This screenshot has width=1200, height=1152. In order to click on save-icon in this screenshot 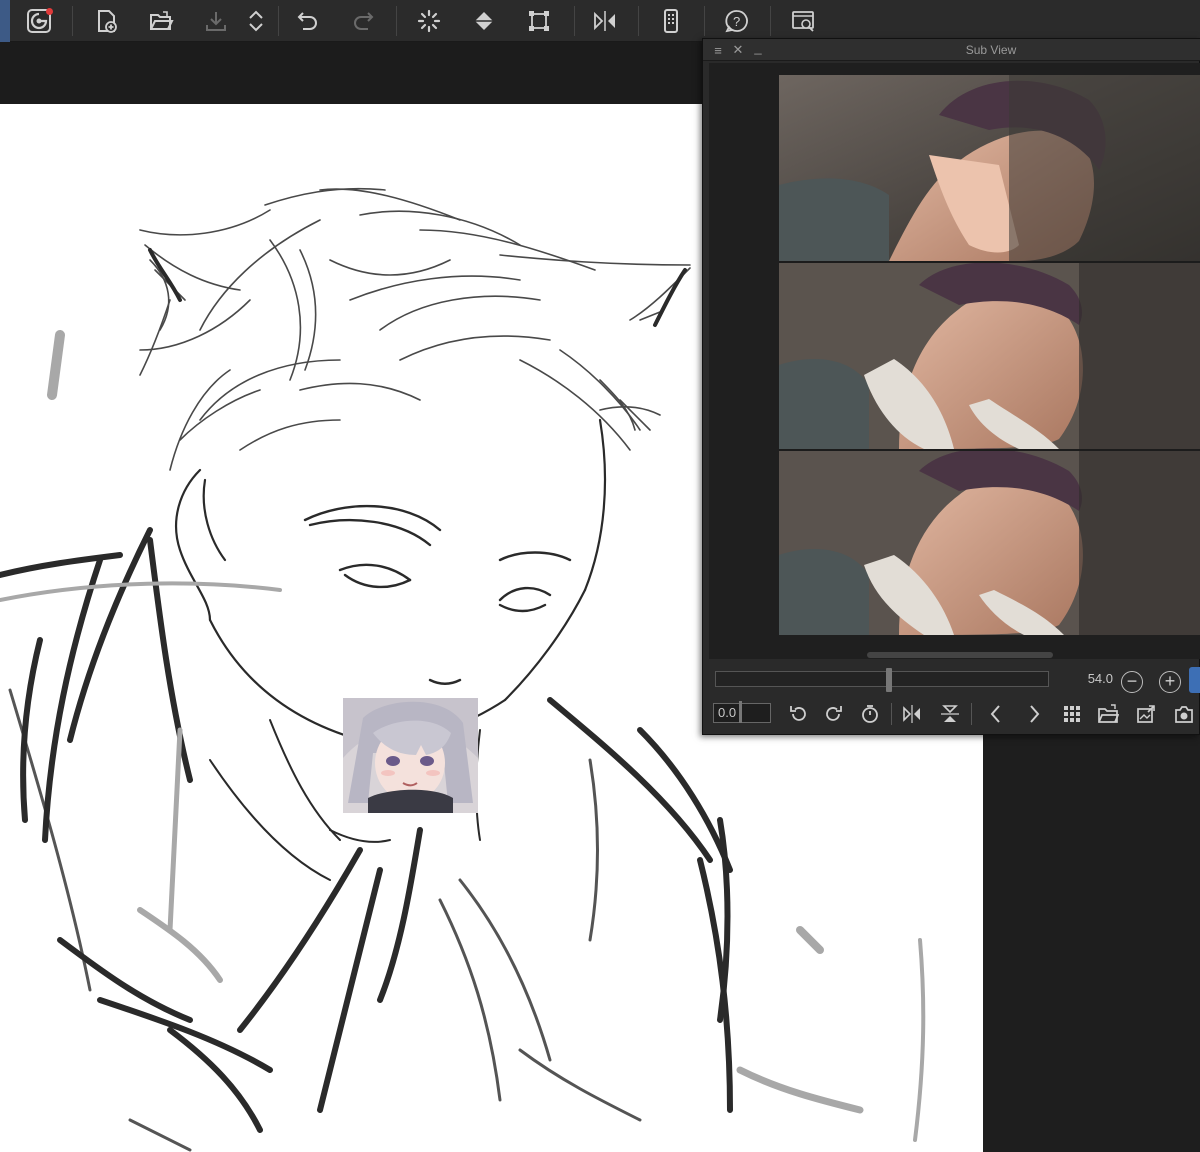, I will do `click(216, 21)`.